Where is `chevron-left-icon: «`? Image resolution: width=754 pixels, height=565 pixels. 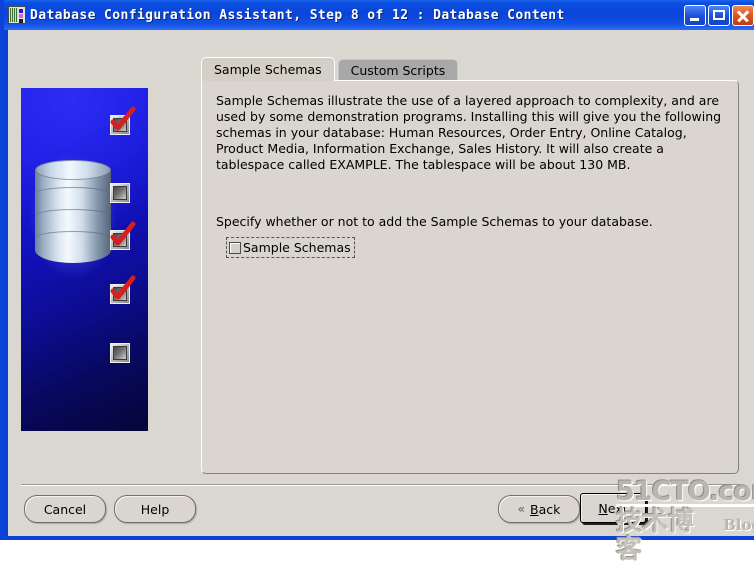 chevron-left-icon: « is located at coordinates (521, 509).